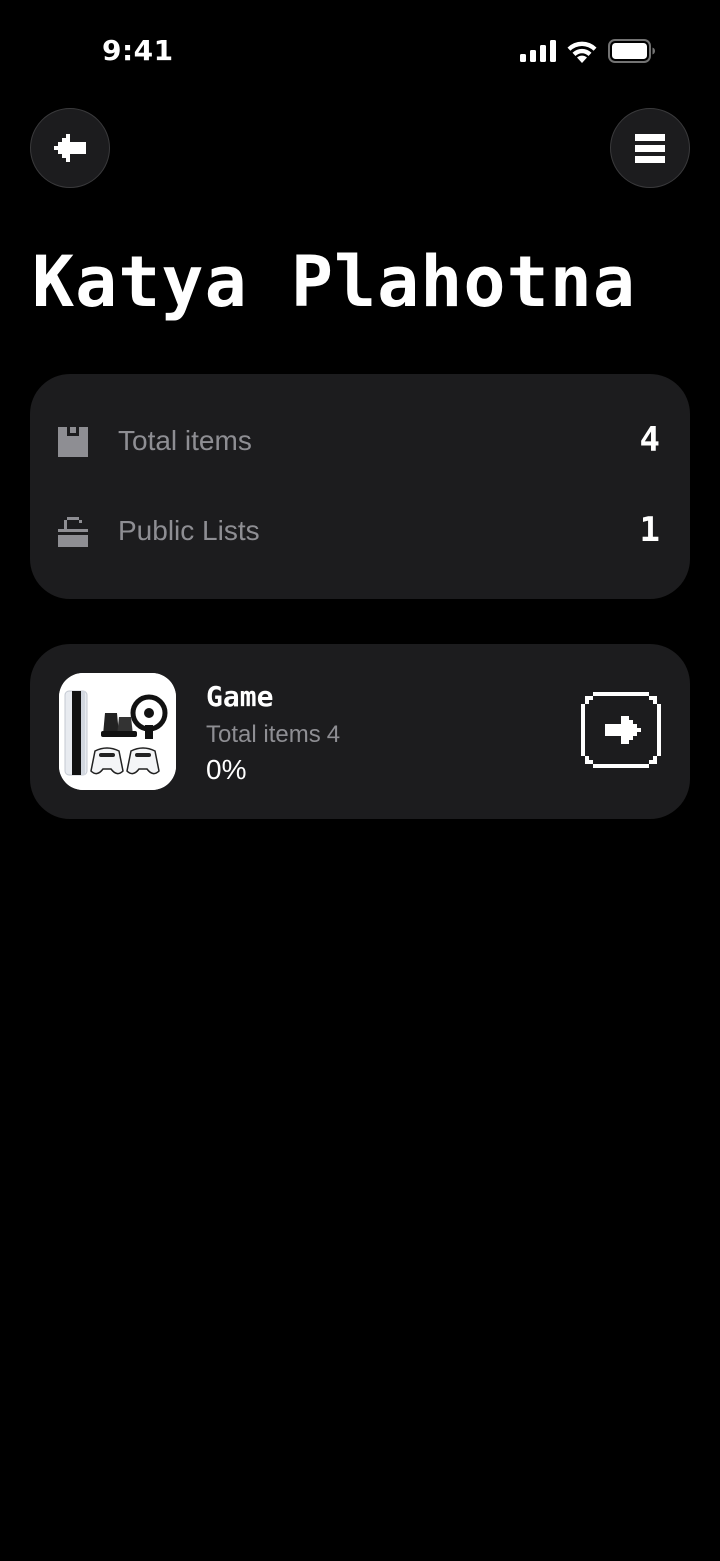 The width and height of the screenshot is (720, 1561). I want to click on cellular-signal-icon, so click(538, 51).